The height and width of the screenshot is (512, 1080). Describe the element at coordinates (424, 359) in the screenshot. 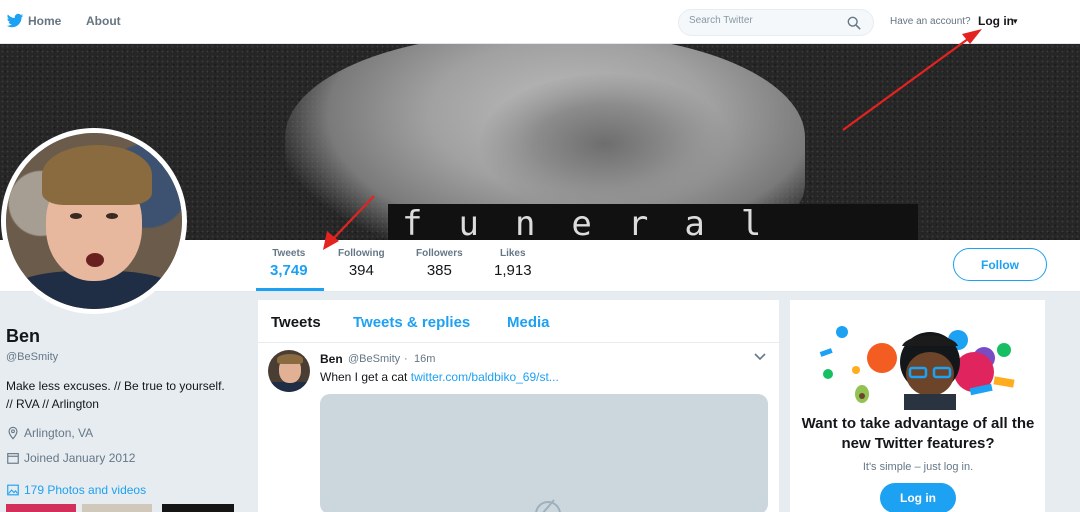

I see `tweet-timestamp: 16m` at that location.